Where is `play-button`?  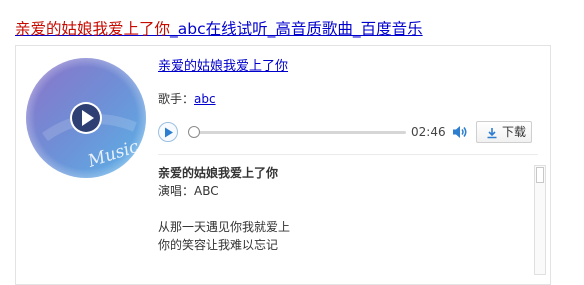 play-button is located at coordinates (168, 132).